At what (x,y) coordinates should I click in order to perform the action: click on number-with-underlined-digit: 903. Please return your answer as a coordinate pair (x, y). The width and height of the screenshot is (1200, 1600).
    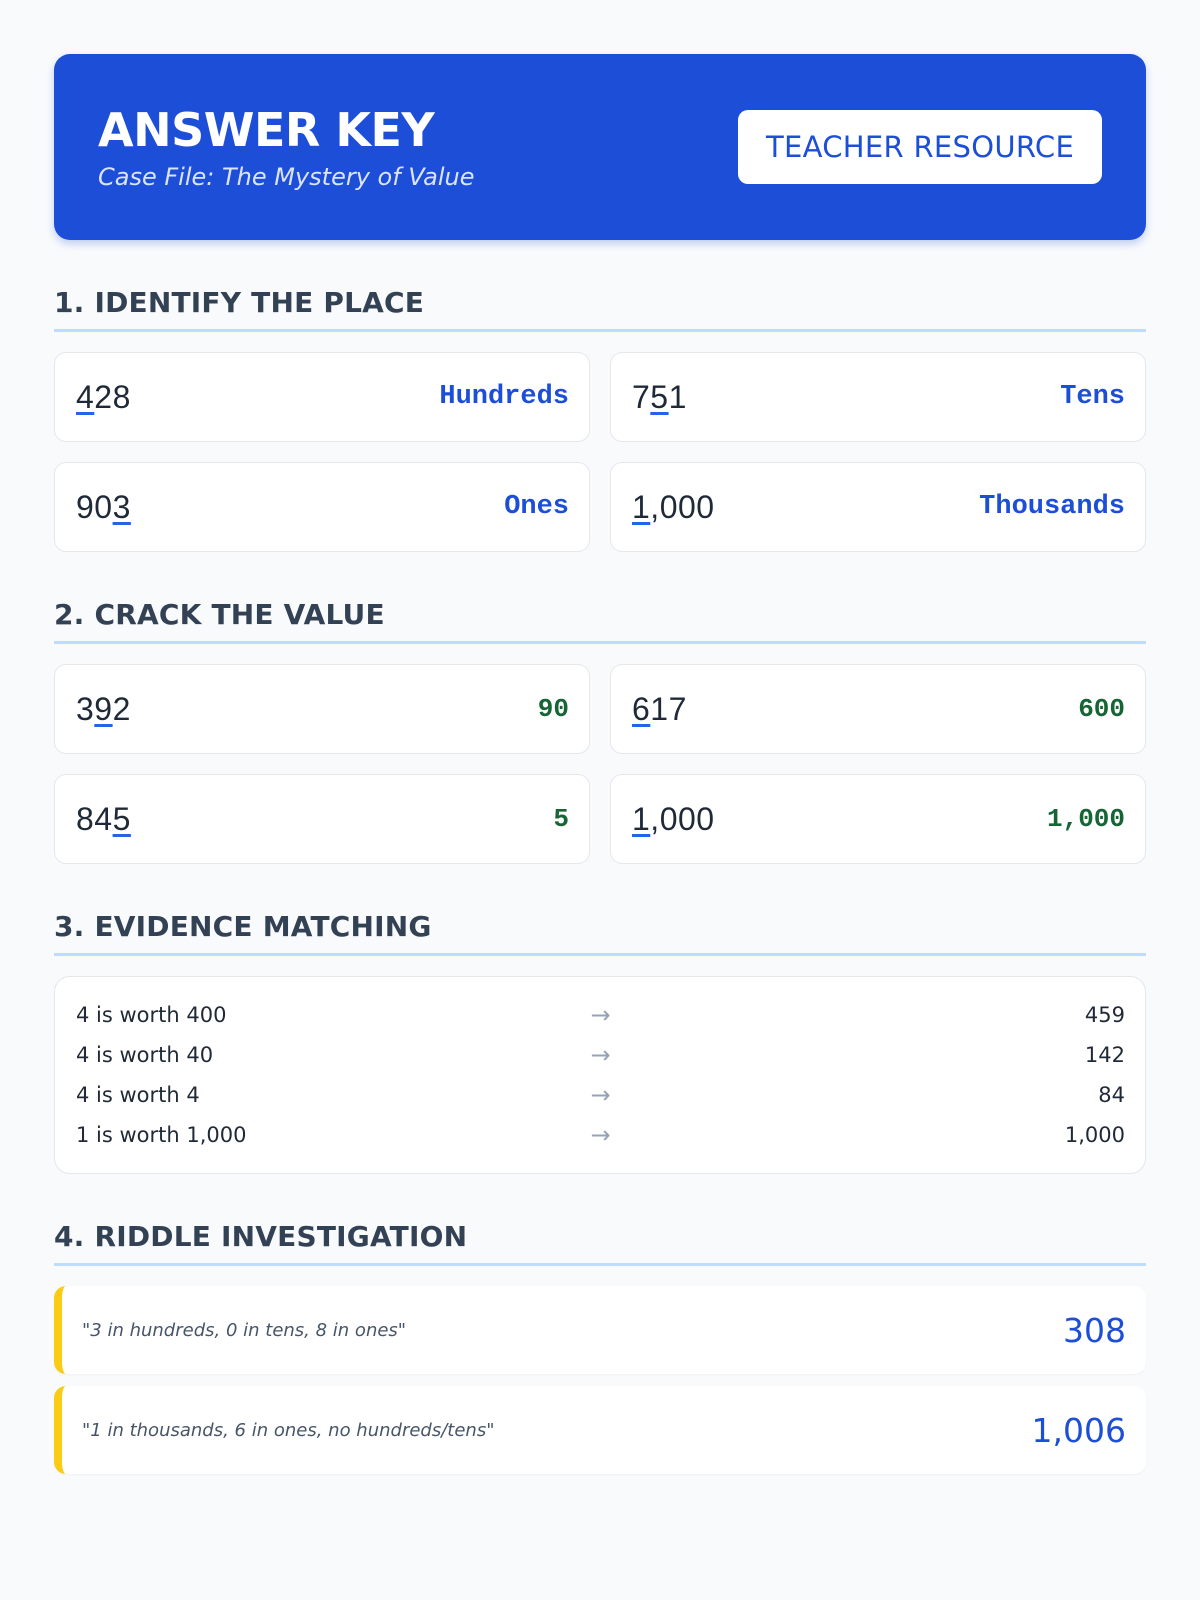
    Looking at the image, I should click on (103, 506).